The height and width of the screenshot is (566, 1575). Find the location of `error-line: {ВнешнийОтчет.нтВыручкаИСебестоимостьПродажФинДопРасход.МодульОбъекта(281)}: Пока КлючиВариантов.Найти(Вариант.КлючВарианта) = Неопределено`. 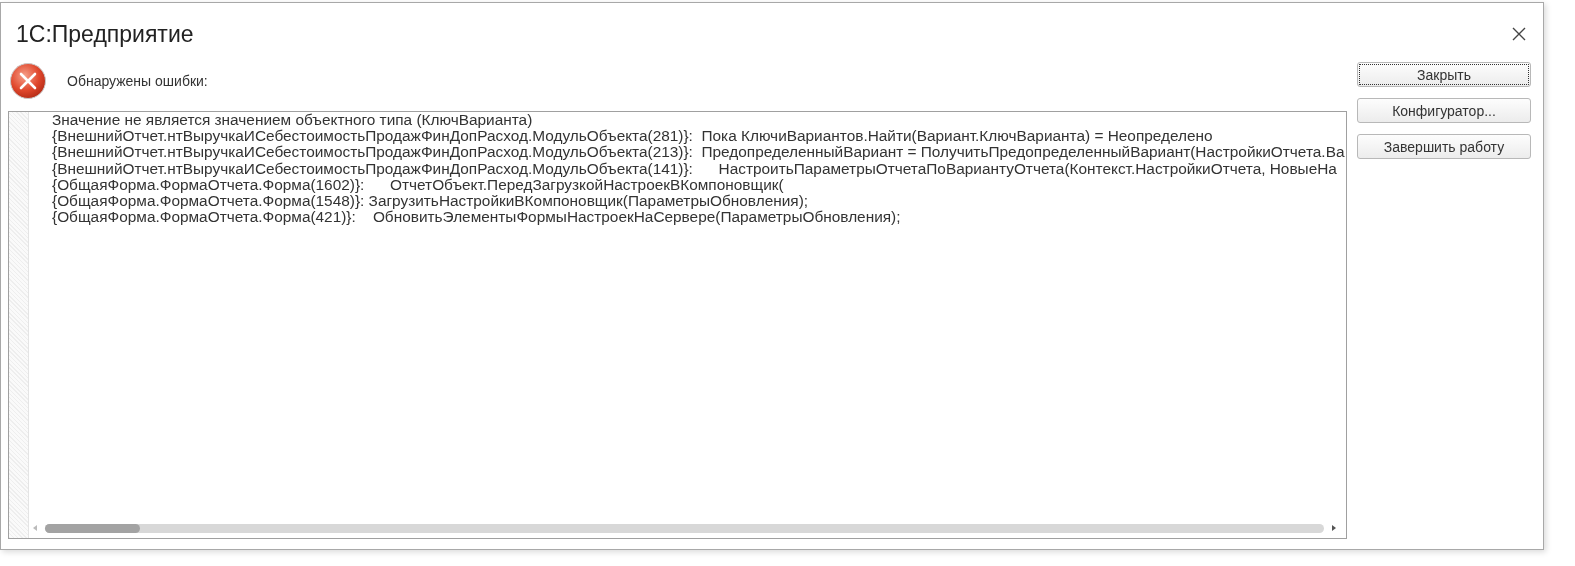

error-line: {ВнешнийОтчет.нтВыручкаИСебестоимостьПродажФинДопРасход.МодульОбъекта(281)}: Пока КлючиВариантов.Найти(Вариант.КлючВарианта) = Неопределено is located at coordinates (633, 136).